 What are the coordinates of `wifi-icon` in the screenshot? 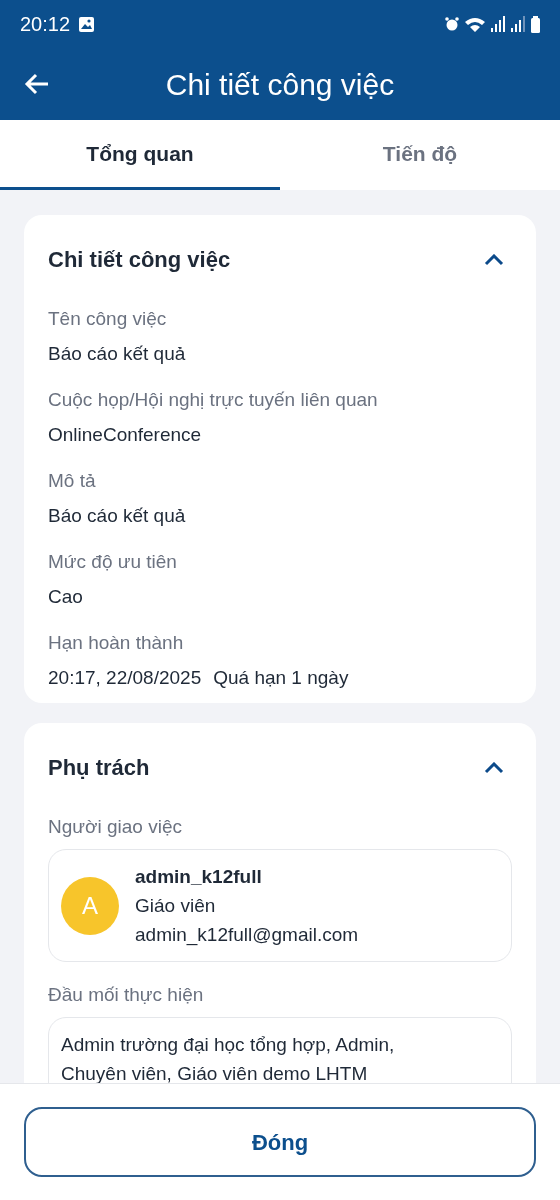 It's located at (475, 24).